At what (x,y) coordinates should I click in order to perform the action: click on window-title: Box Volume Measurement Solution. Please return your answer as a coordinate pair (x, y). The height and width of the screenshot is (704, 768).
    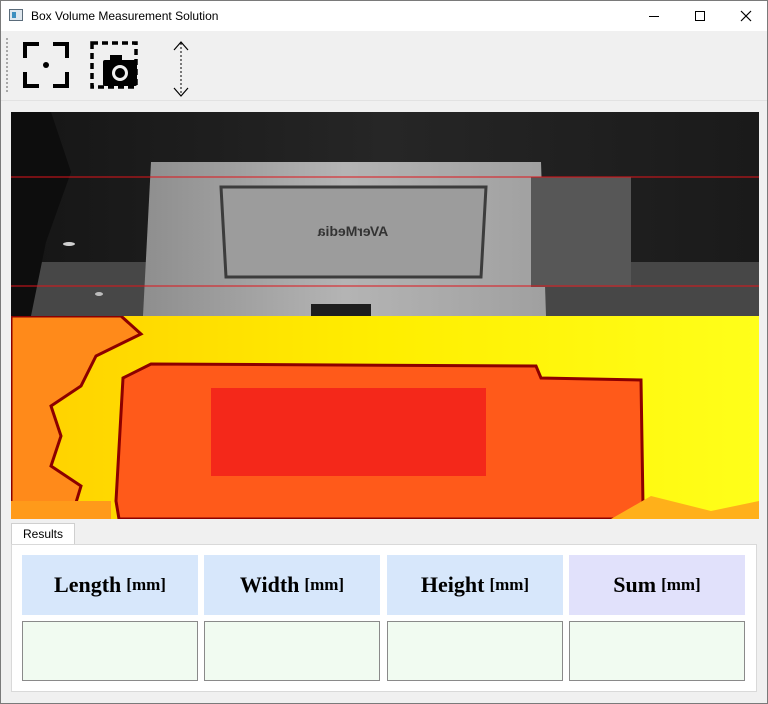
    Looking at the image, I should click on (125, 16).